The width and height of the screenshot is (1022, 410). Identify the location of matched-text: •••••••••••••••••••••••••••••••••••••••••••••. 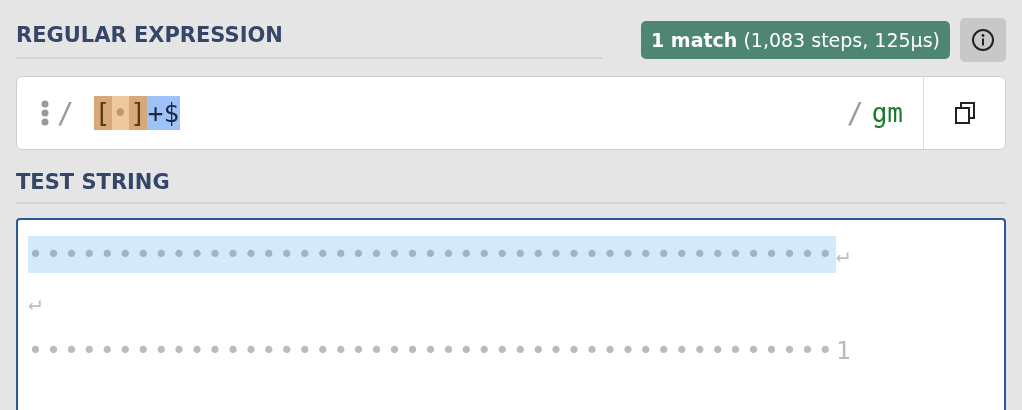
(432, 254).